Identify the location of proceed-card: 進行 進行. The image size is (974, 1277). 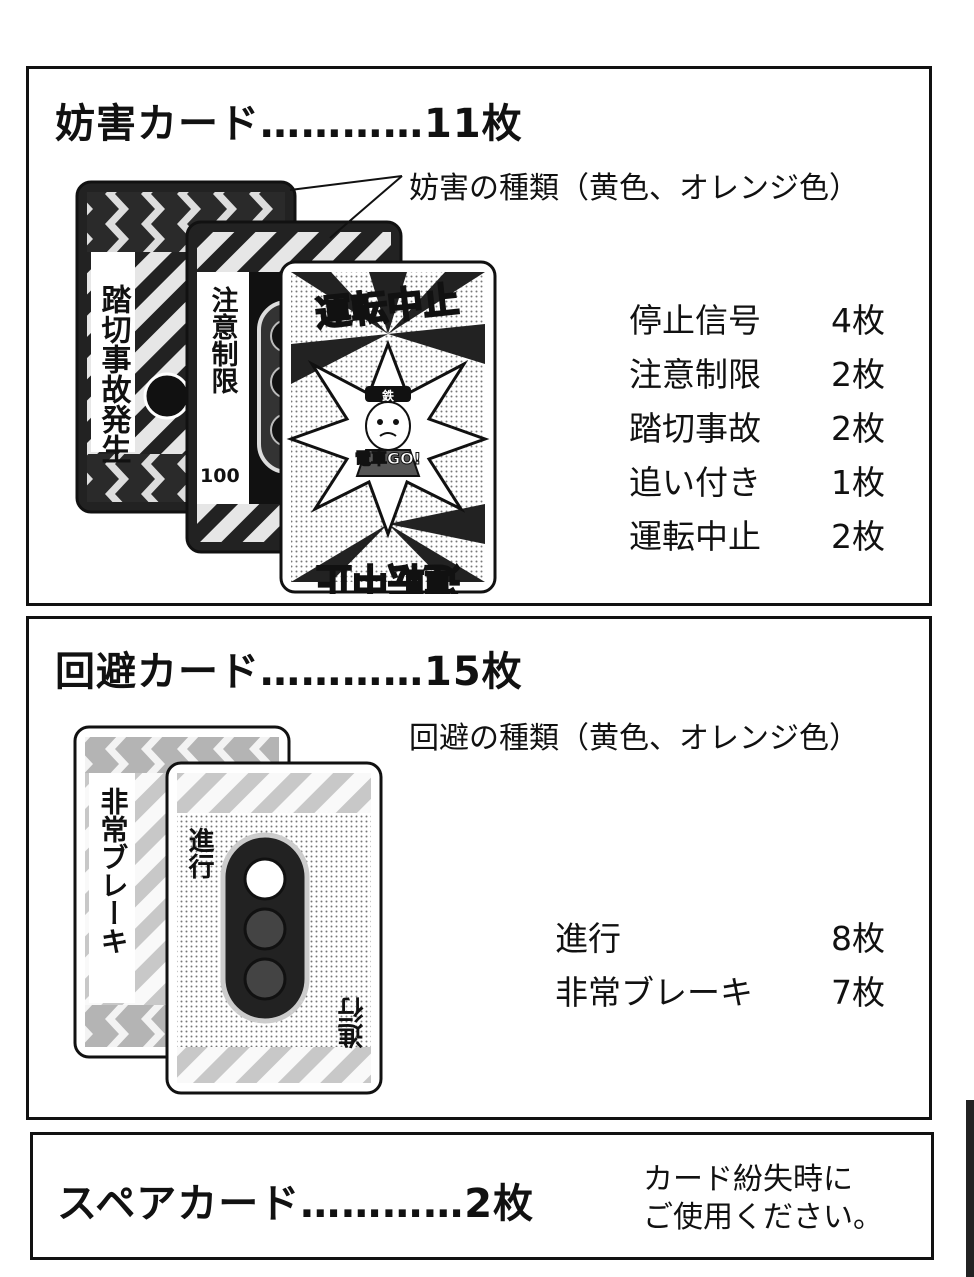
(274, 928).